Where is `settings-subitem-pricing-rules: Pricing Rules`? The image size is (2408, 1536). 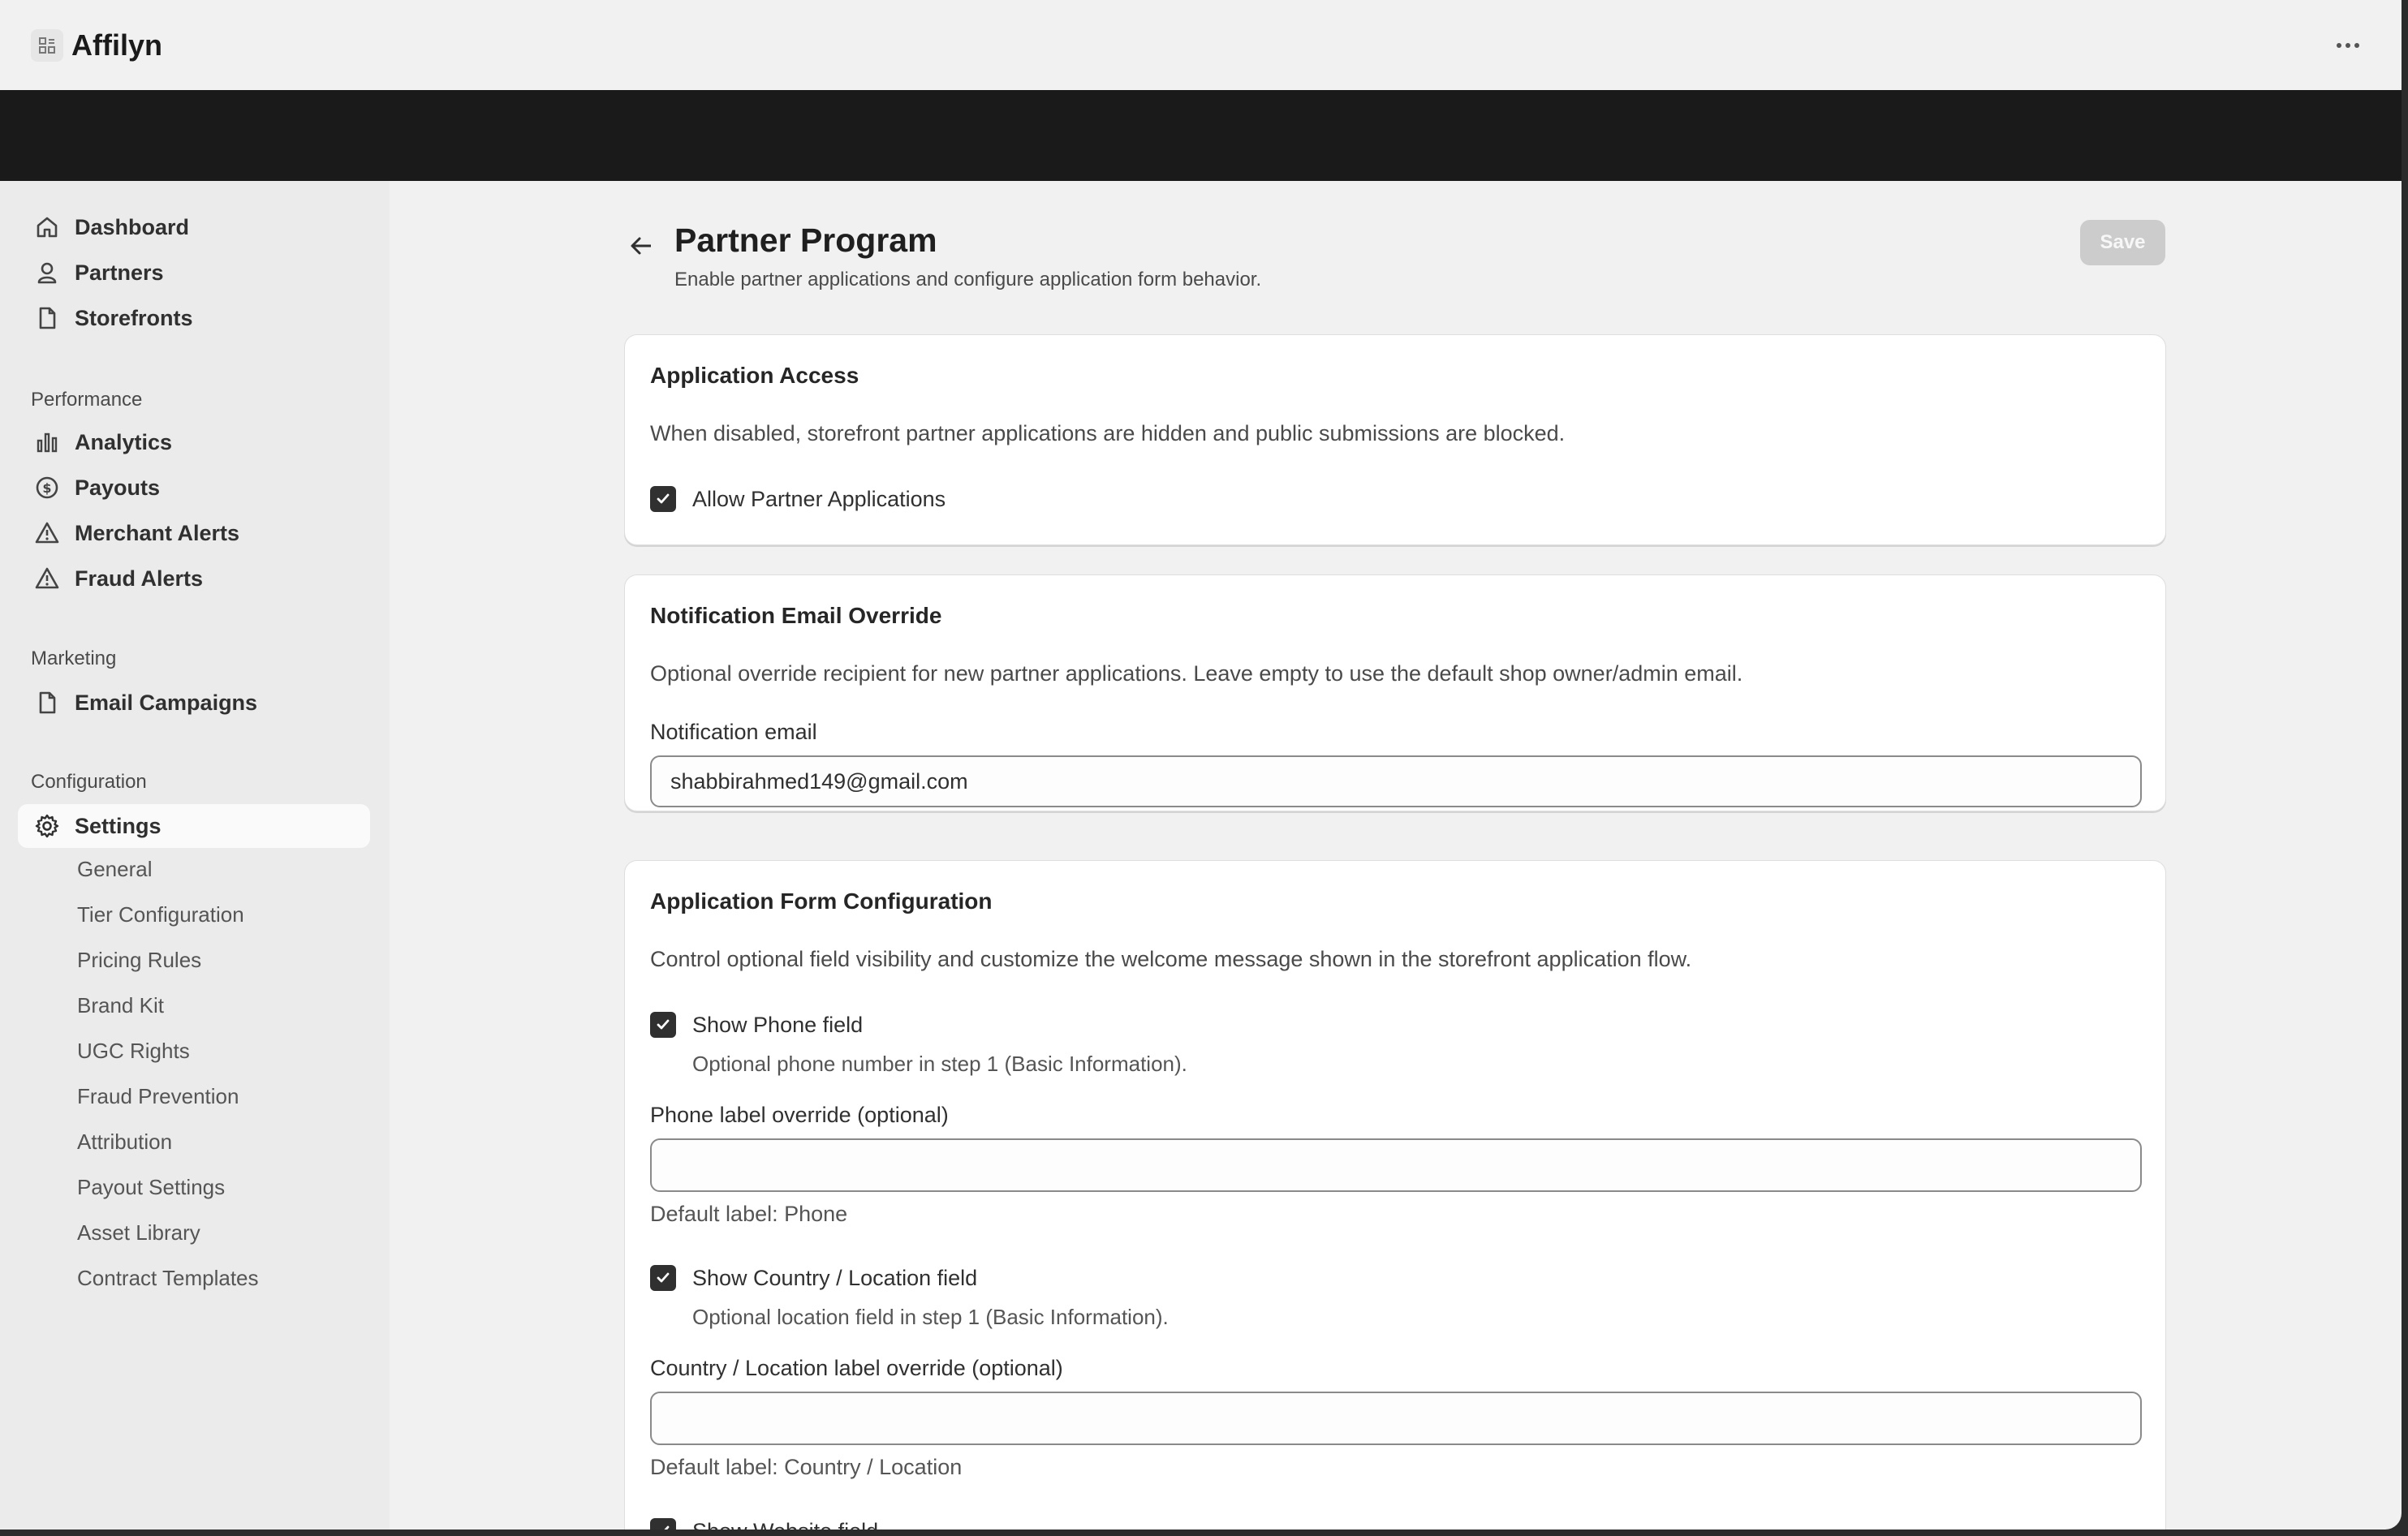
settings-subitem-pricing-rules: Pricing Rules is located at coordinates (139, 960).